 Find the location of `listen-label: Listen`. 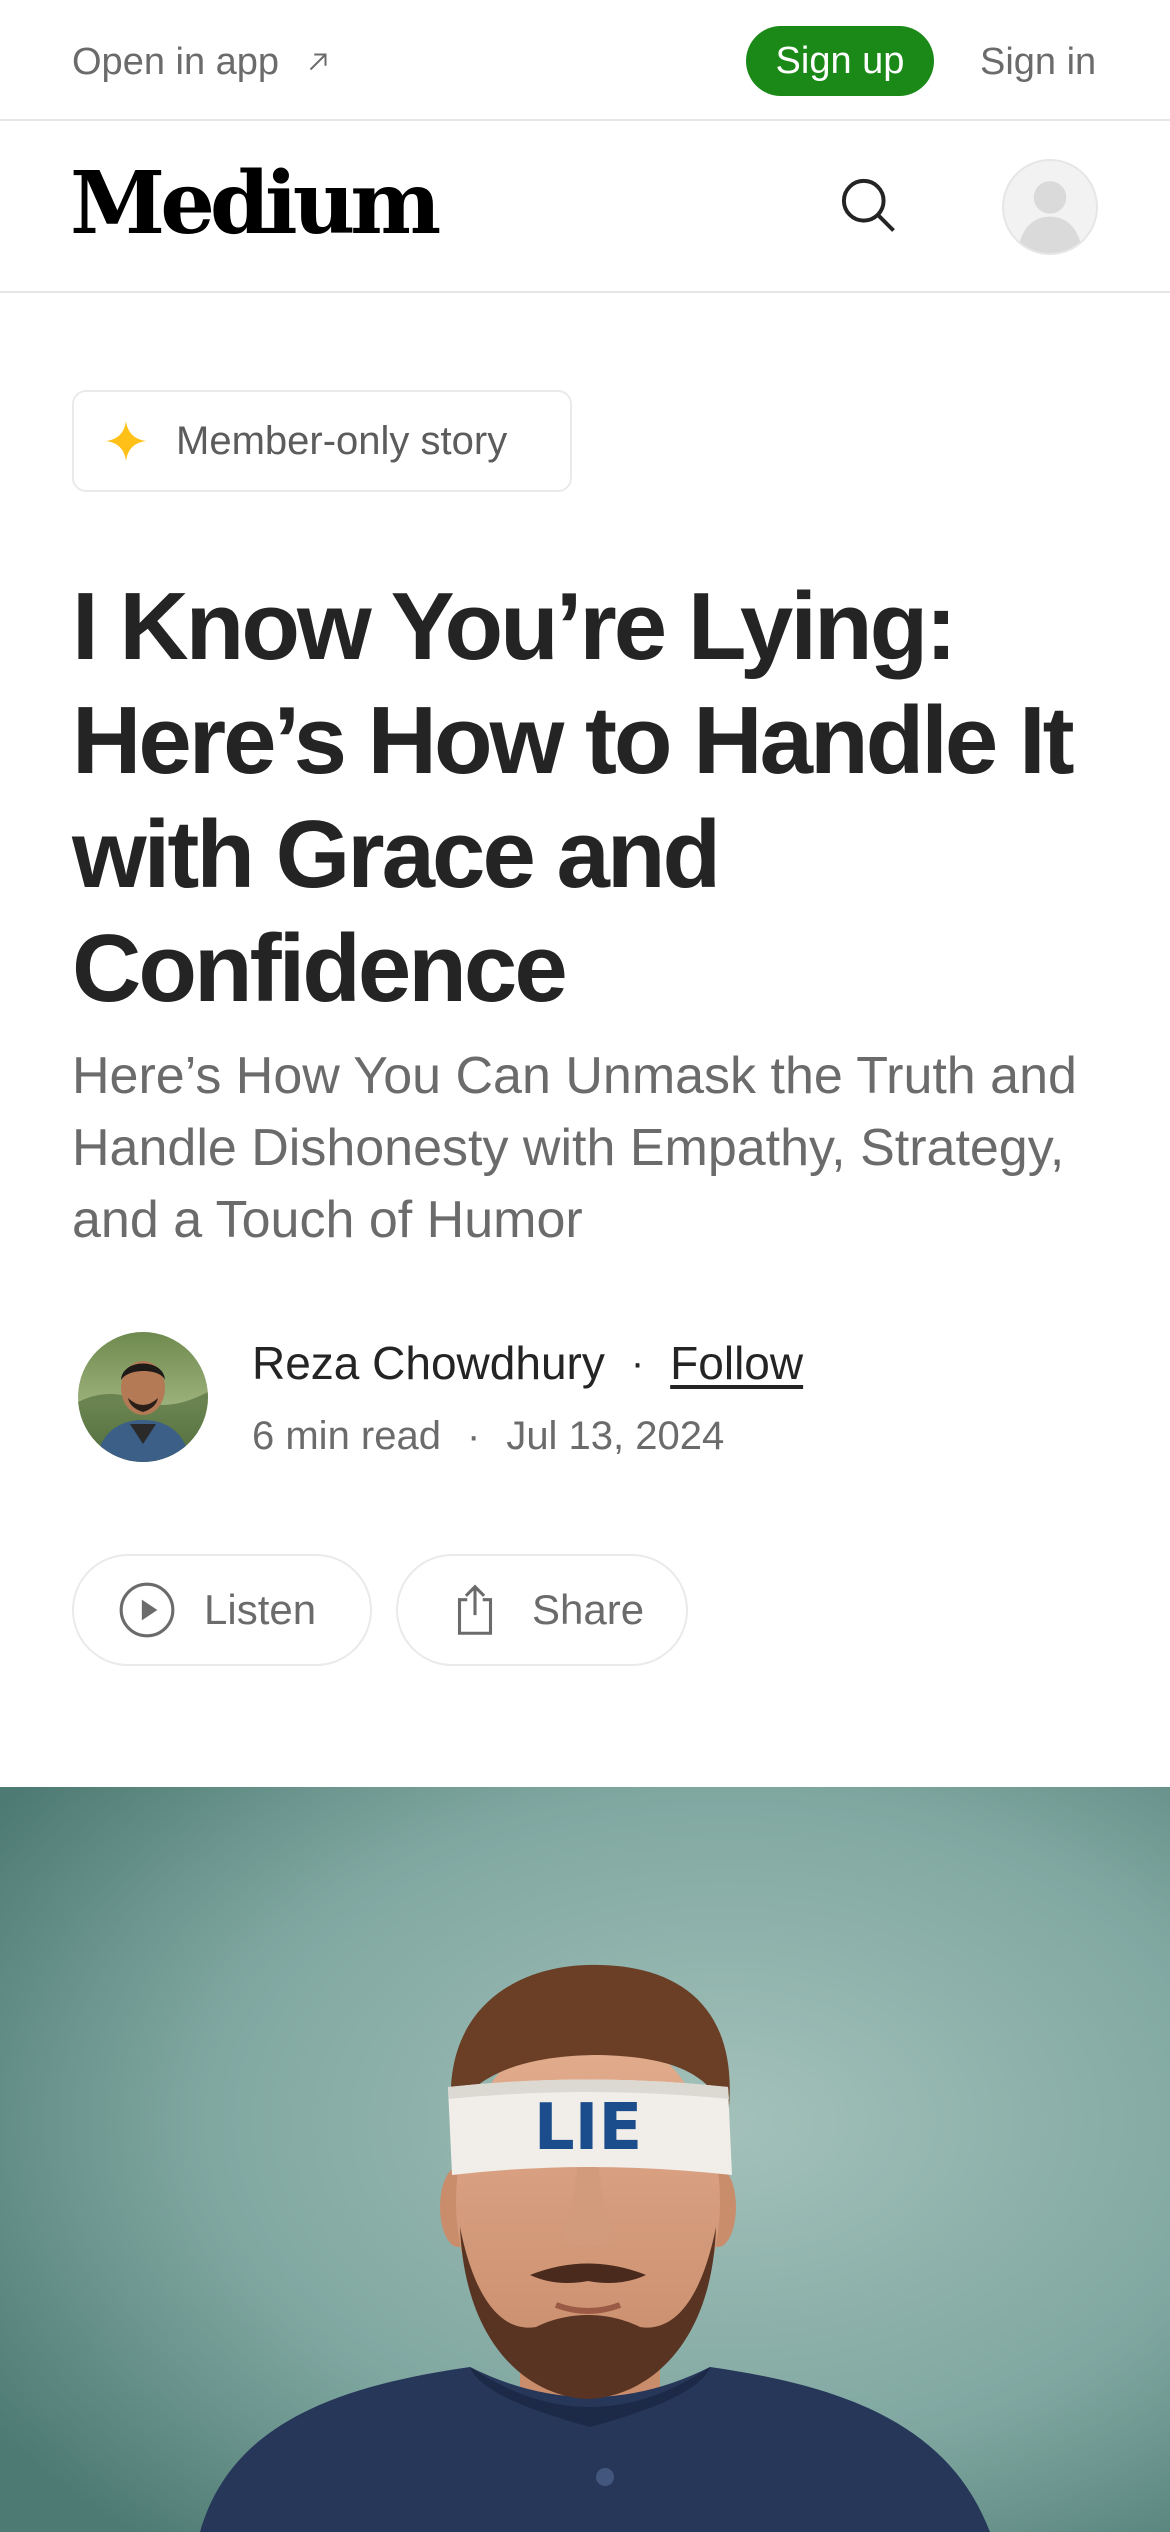

listen-label: Listen is located at coordinates (260, 1609).